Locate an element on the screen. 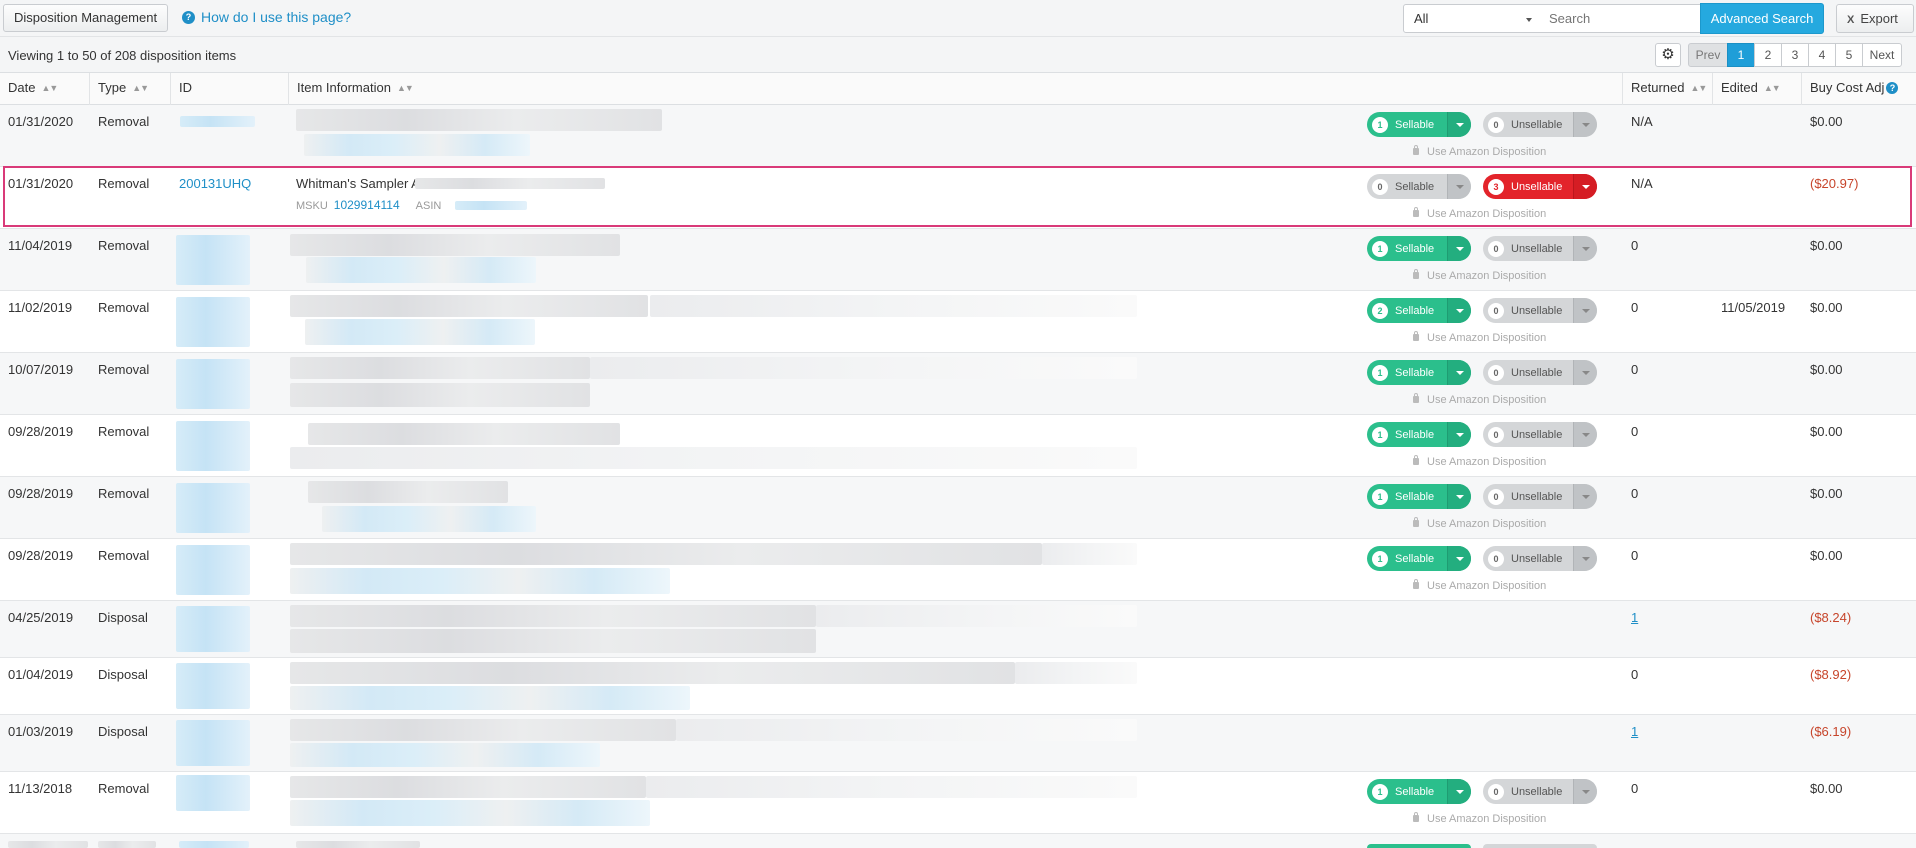 The height and width of the screenshot is (848, 1916). col-returned-label: Returned is located at coordinates (1658, 87).